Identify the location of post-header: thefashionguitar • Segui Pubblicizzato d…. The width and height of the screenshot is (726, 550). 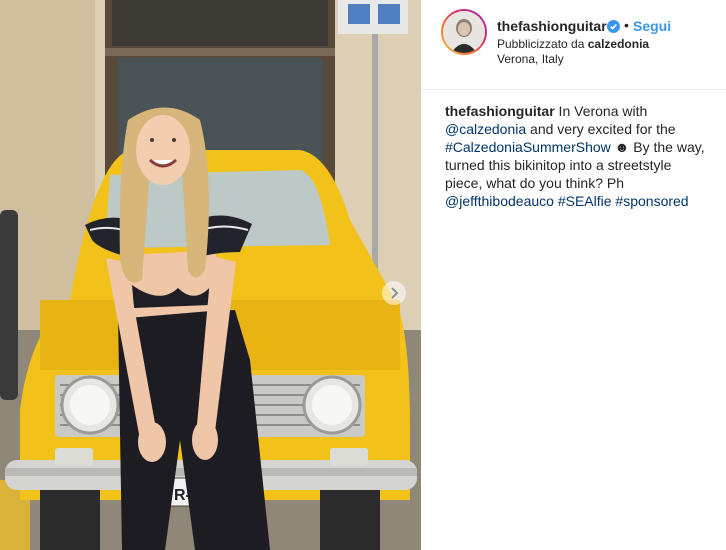
(573, 45).